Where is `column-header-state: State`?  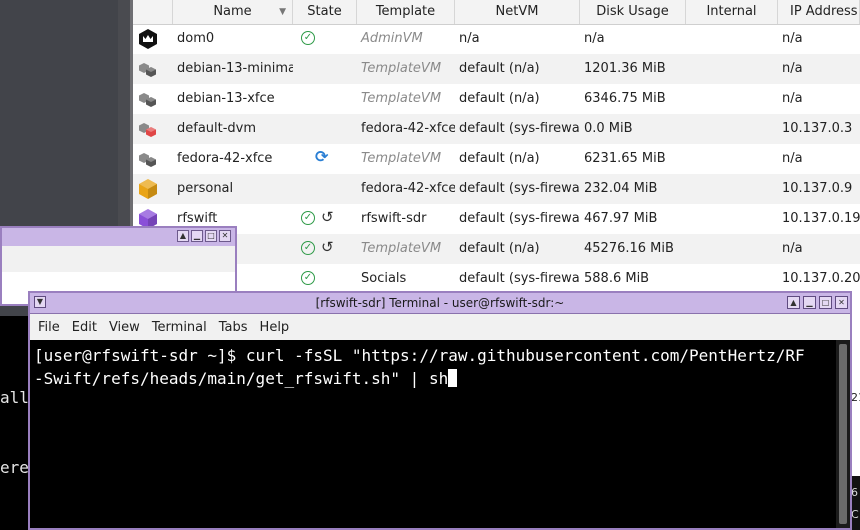 column-header-state: State is located at coordinates (325, 12).